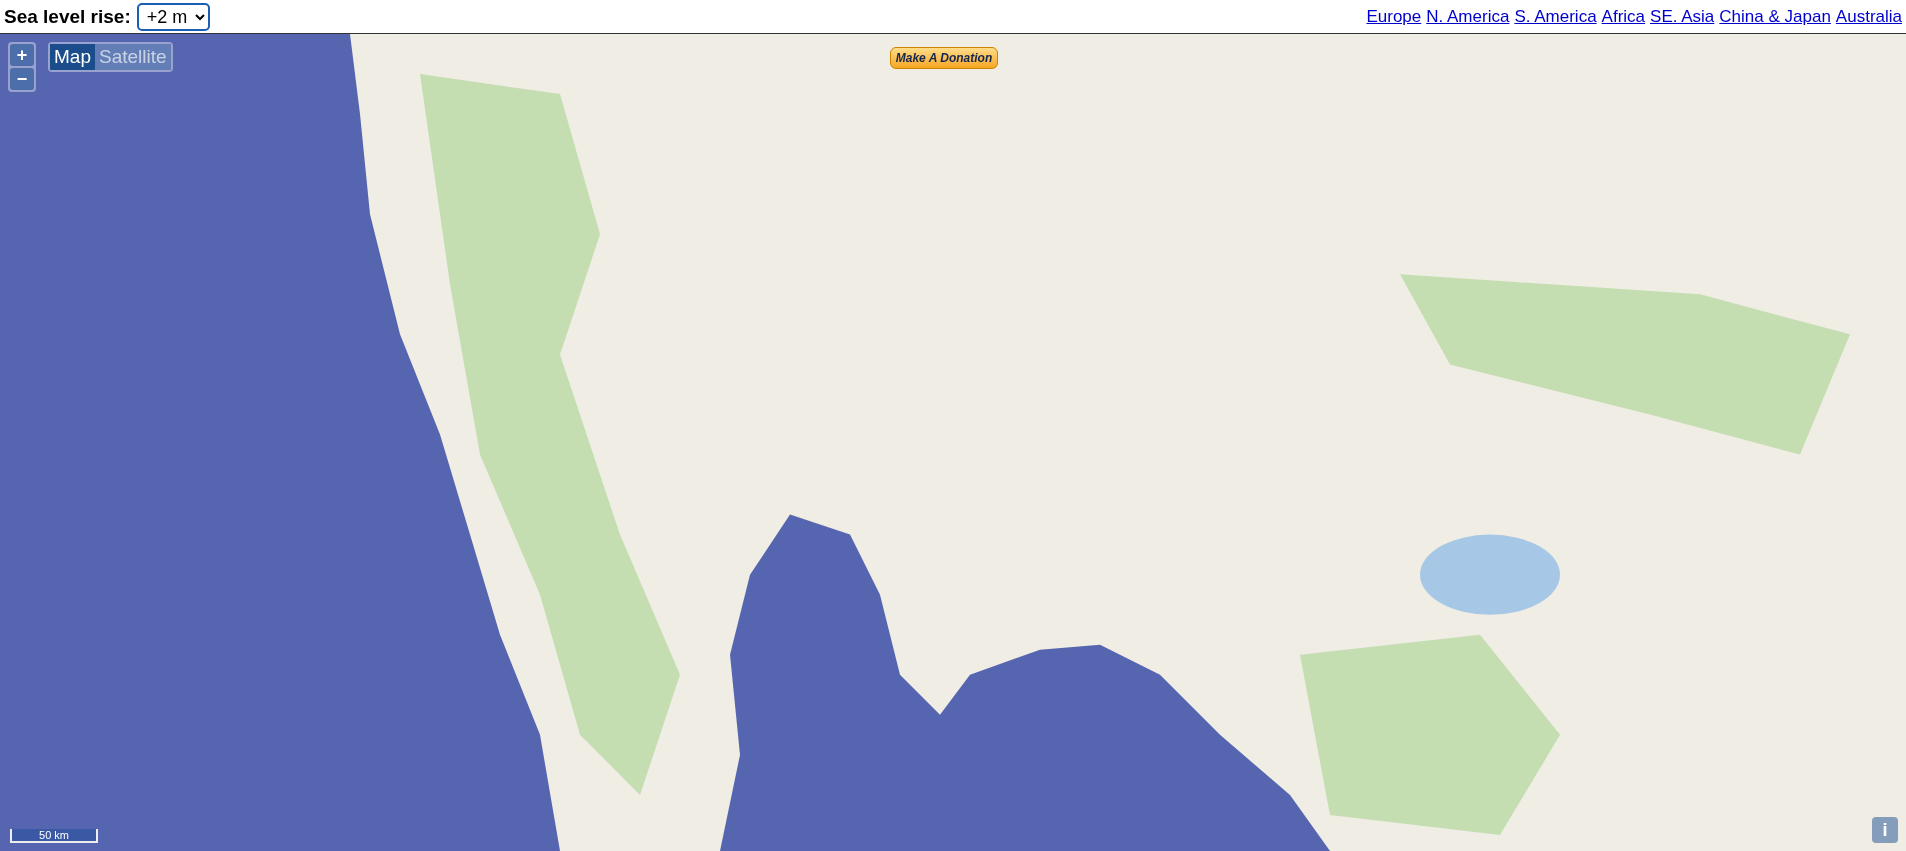 This screenshot has height=851, width=1906. Describe the element at coordinates (22, 79) in the screenshot. I see `zoom-out-button: −` at that location.